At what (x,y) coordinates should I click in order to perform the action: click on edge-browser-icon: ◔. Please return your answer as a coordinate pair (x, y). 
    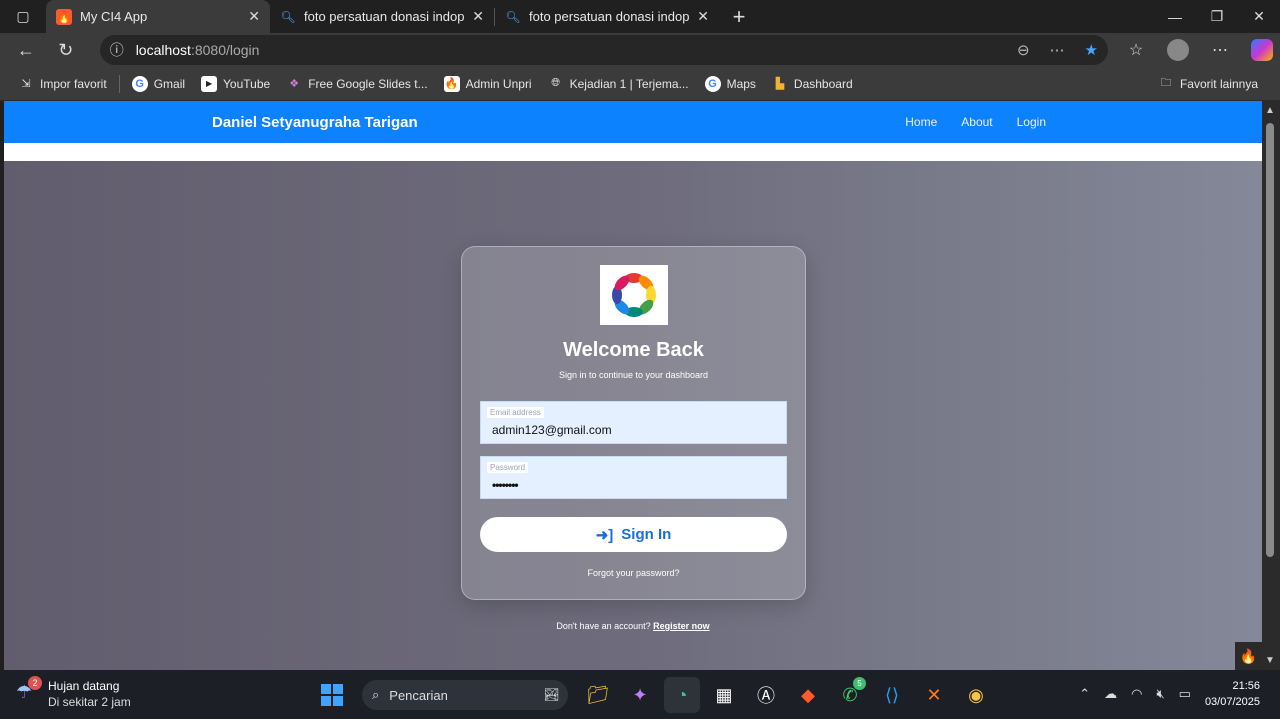
    Looking at the image, I should click on (682, 695).